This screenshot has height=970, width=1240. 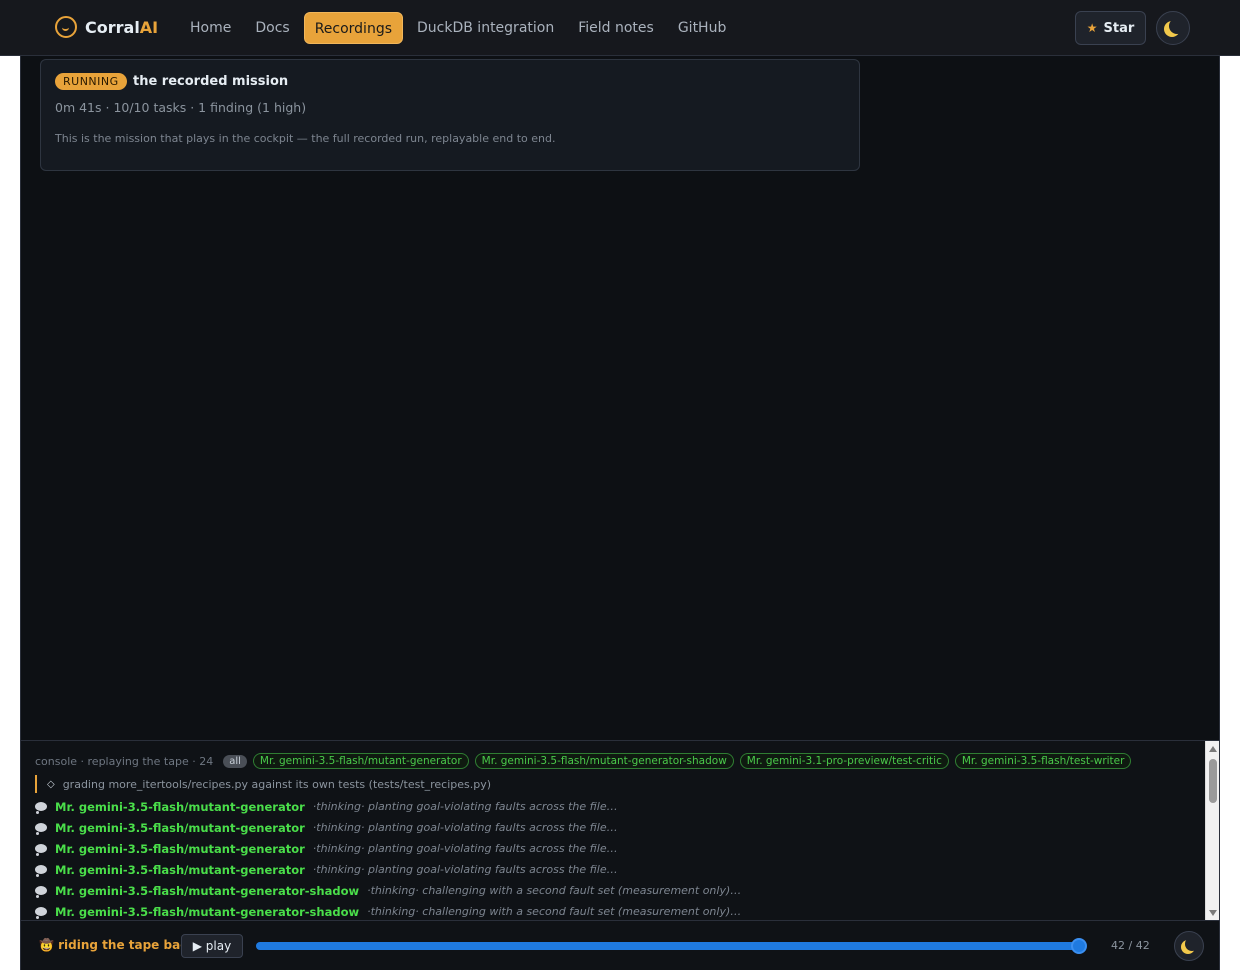 I want to click on playback-progress-fill, so click(x=667, y=946).